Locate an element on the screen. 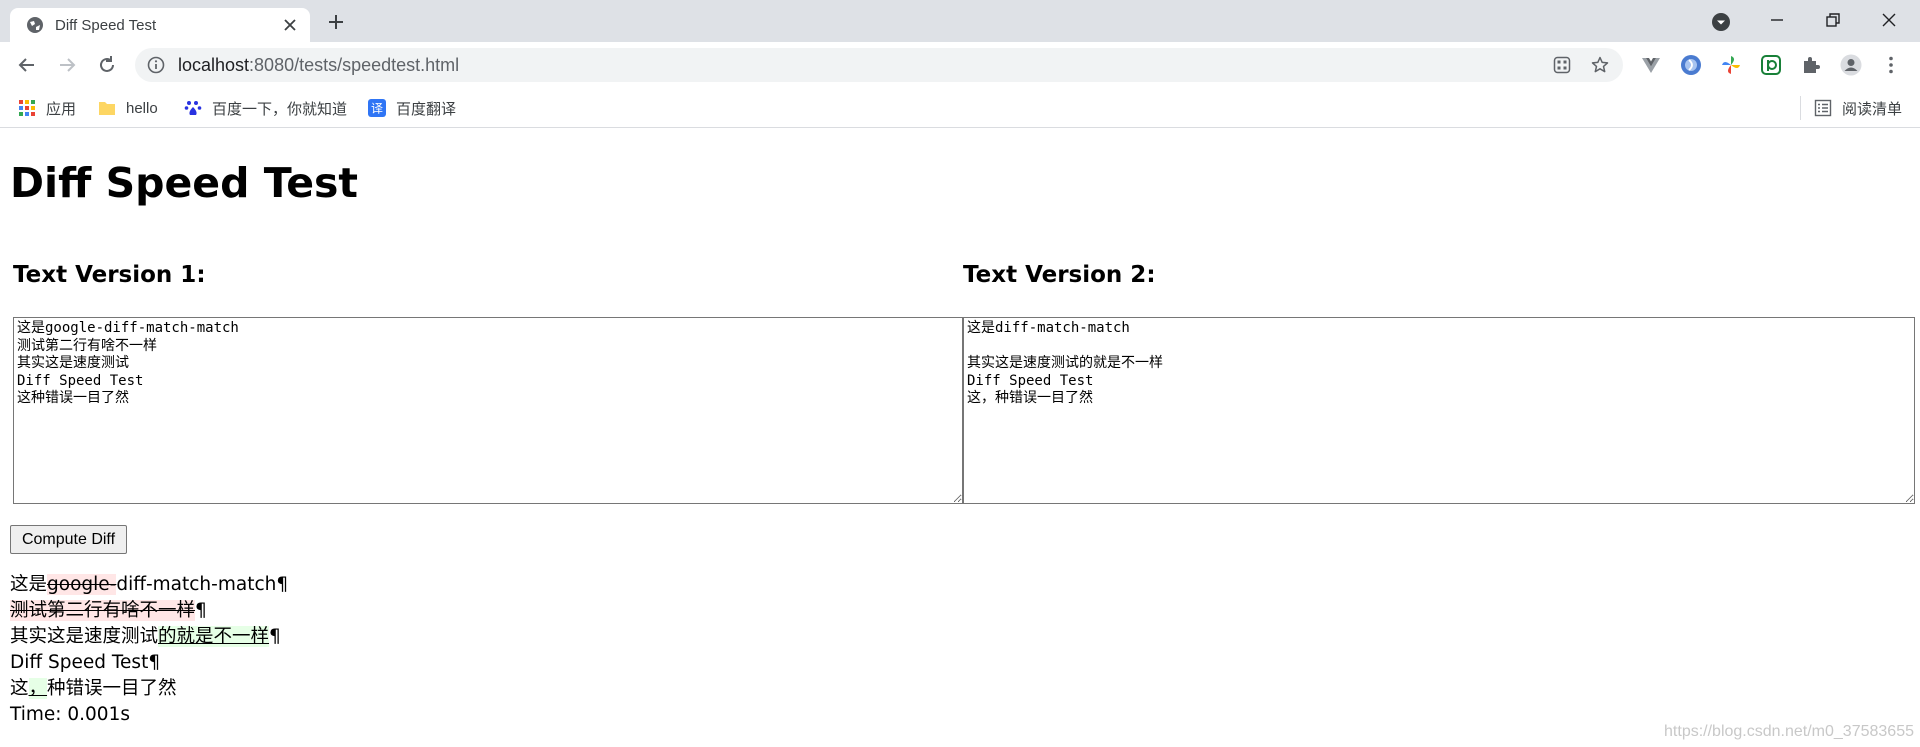 This screenshot has height=747, width=1920. close-window-icon is located at coordinates (1889, 20).